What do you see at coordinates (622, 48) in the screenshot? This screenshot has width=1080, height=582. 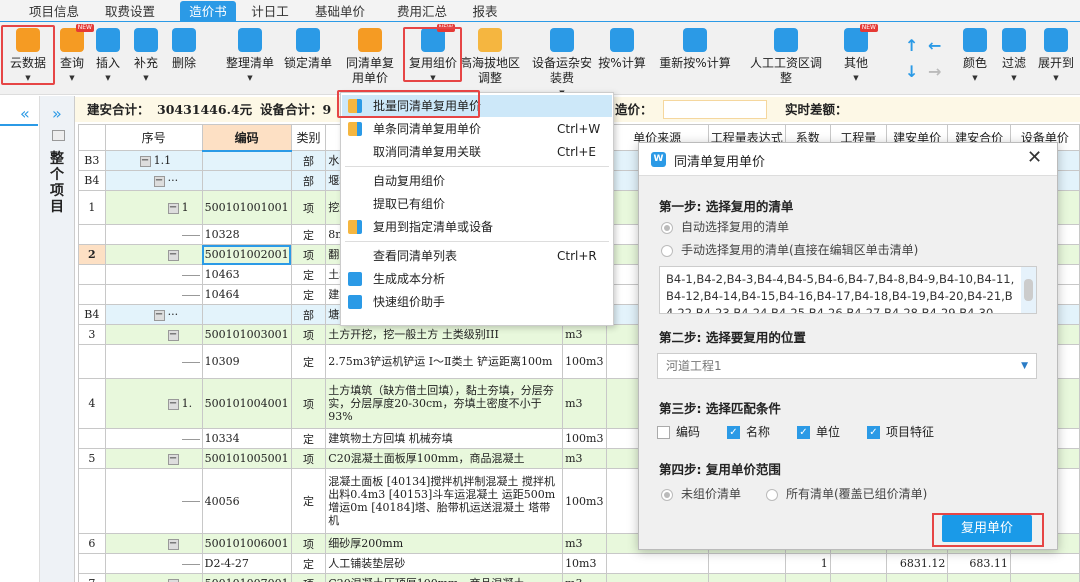 I see `toolbar-button-11: 按%计算` at bounding box center [622, 48].